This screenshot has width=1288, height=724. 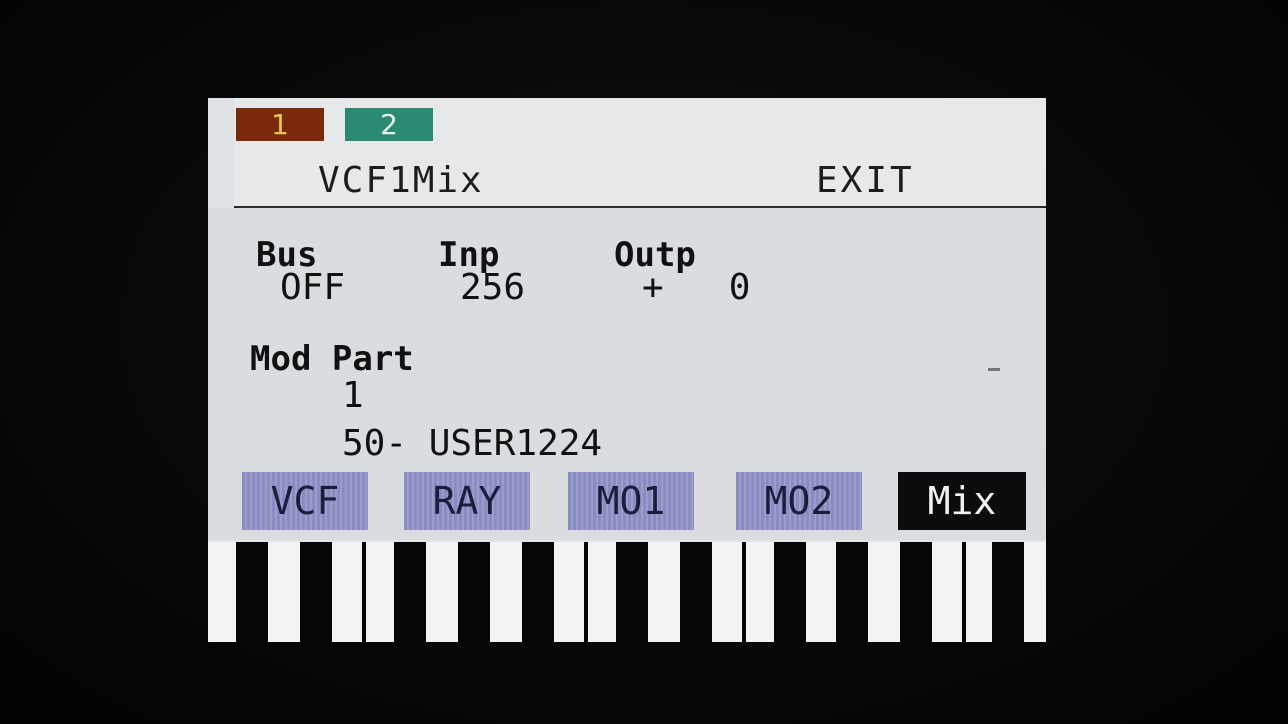 I want to click on inp-value: 256, so click(x=492, y=288).